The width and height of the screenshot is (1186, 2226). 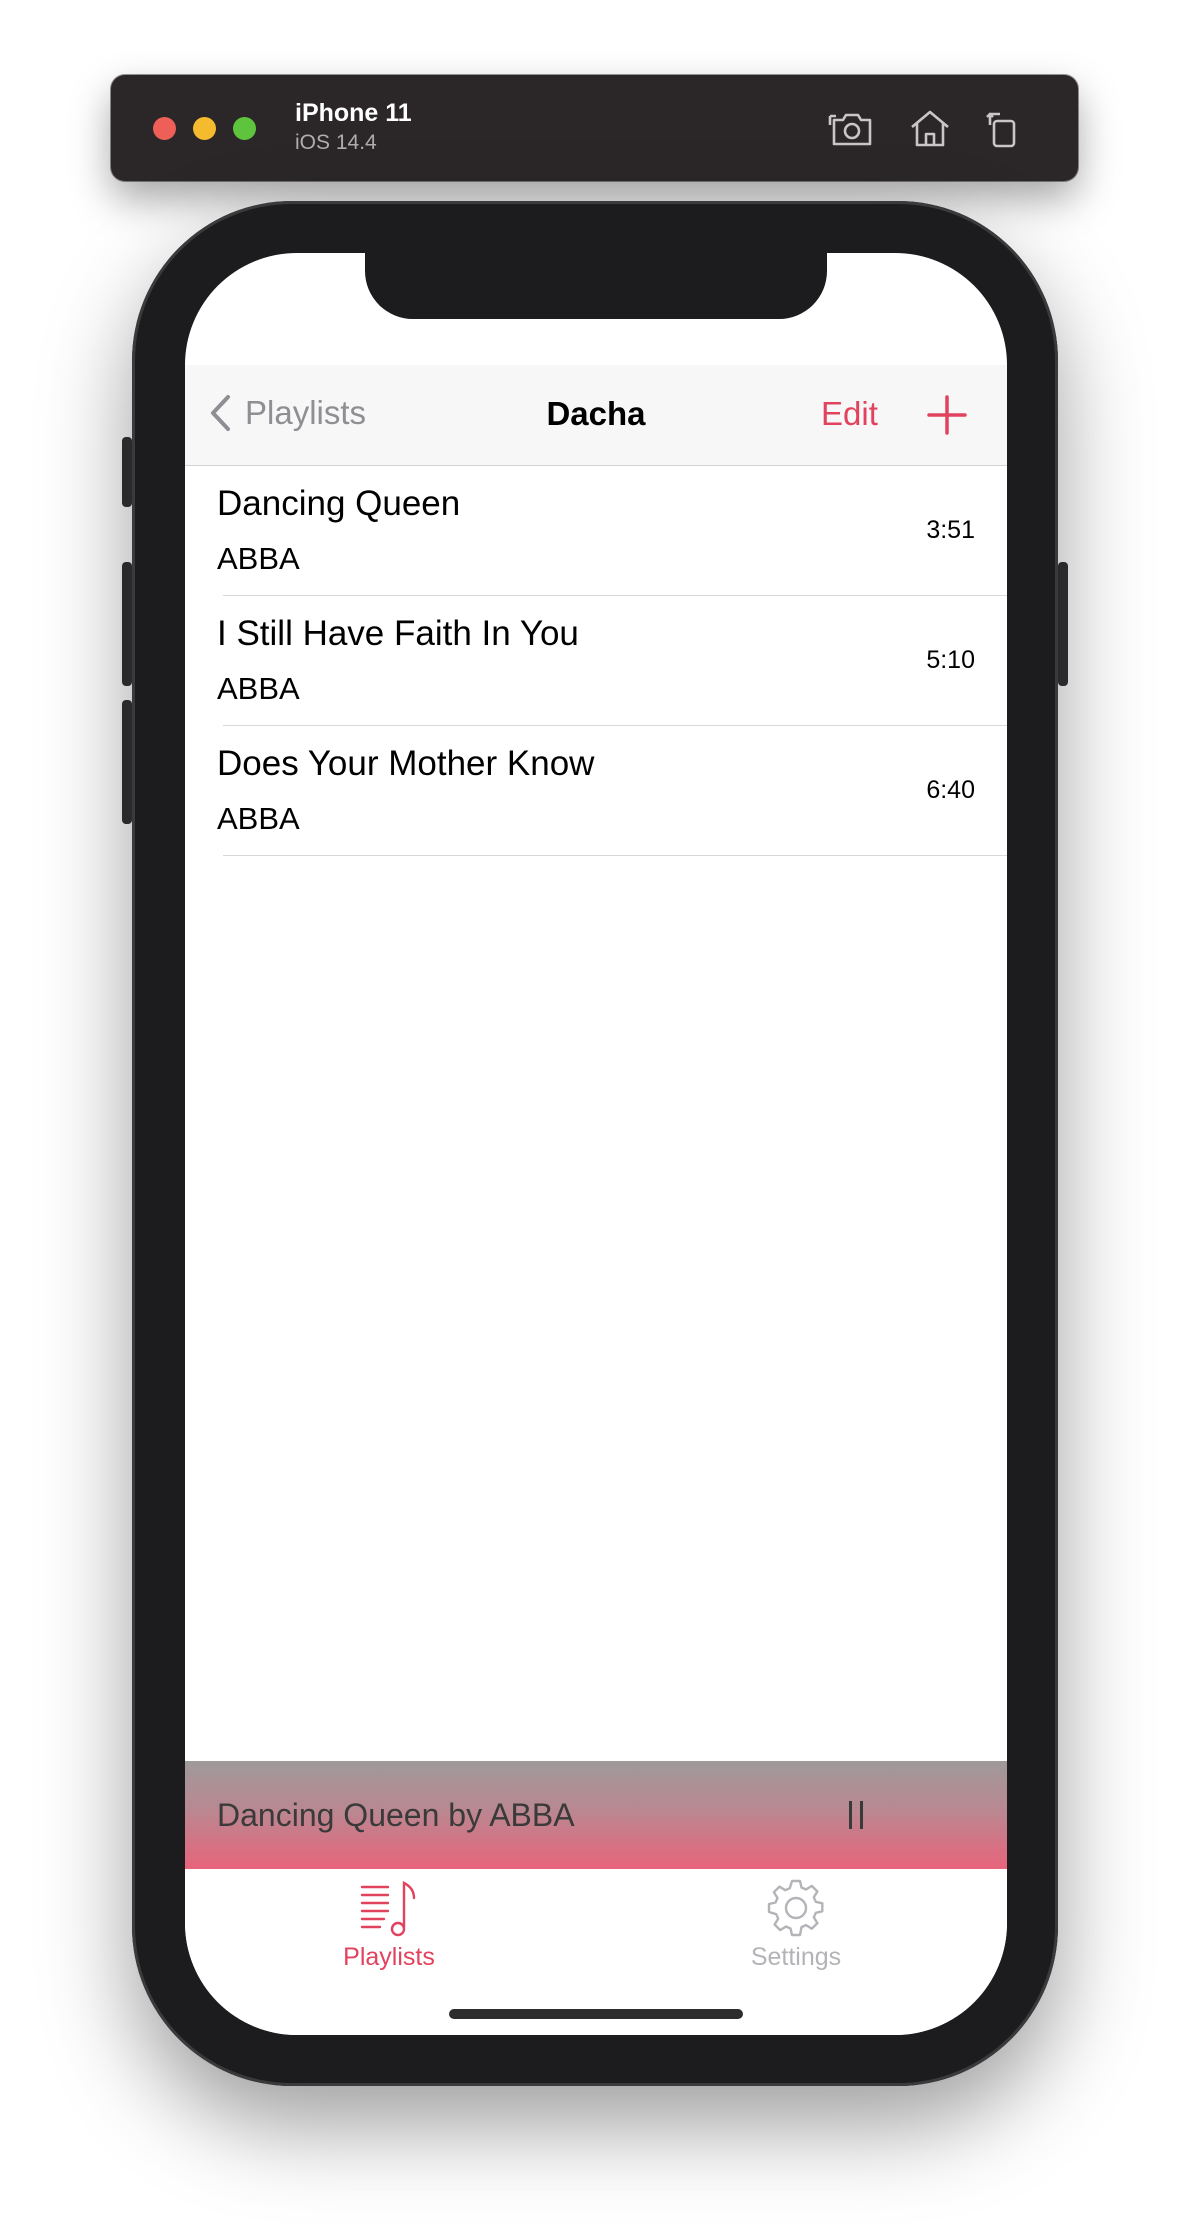 What do you see at coordinates (852, 129) in the screenshot?
I see `screenshot-icon` at bounding box center [852, 129].